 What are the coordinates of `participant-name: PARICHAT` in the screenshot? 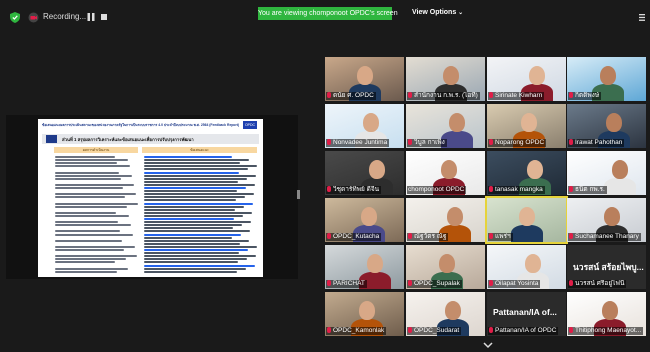 It's located at (349, 283).